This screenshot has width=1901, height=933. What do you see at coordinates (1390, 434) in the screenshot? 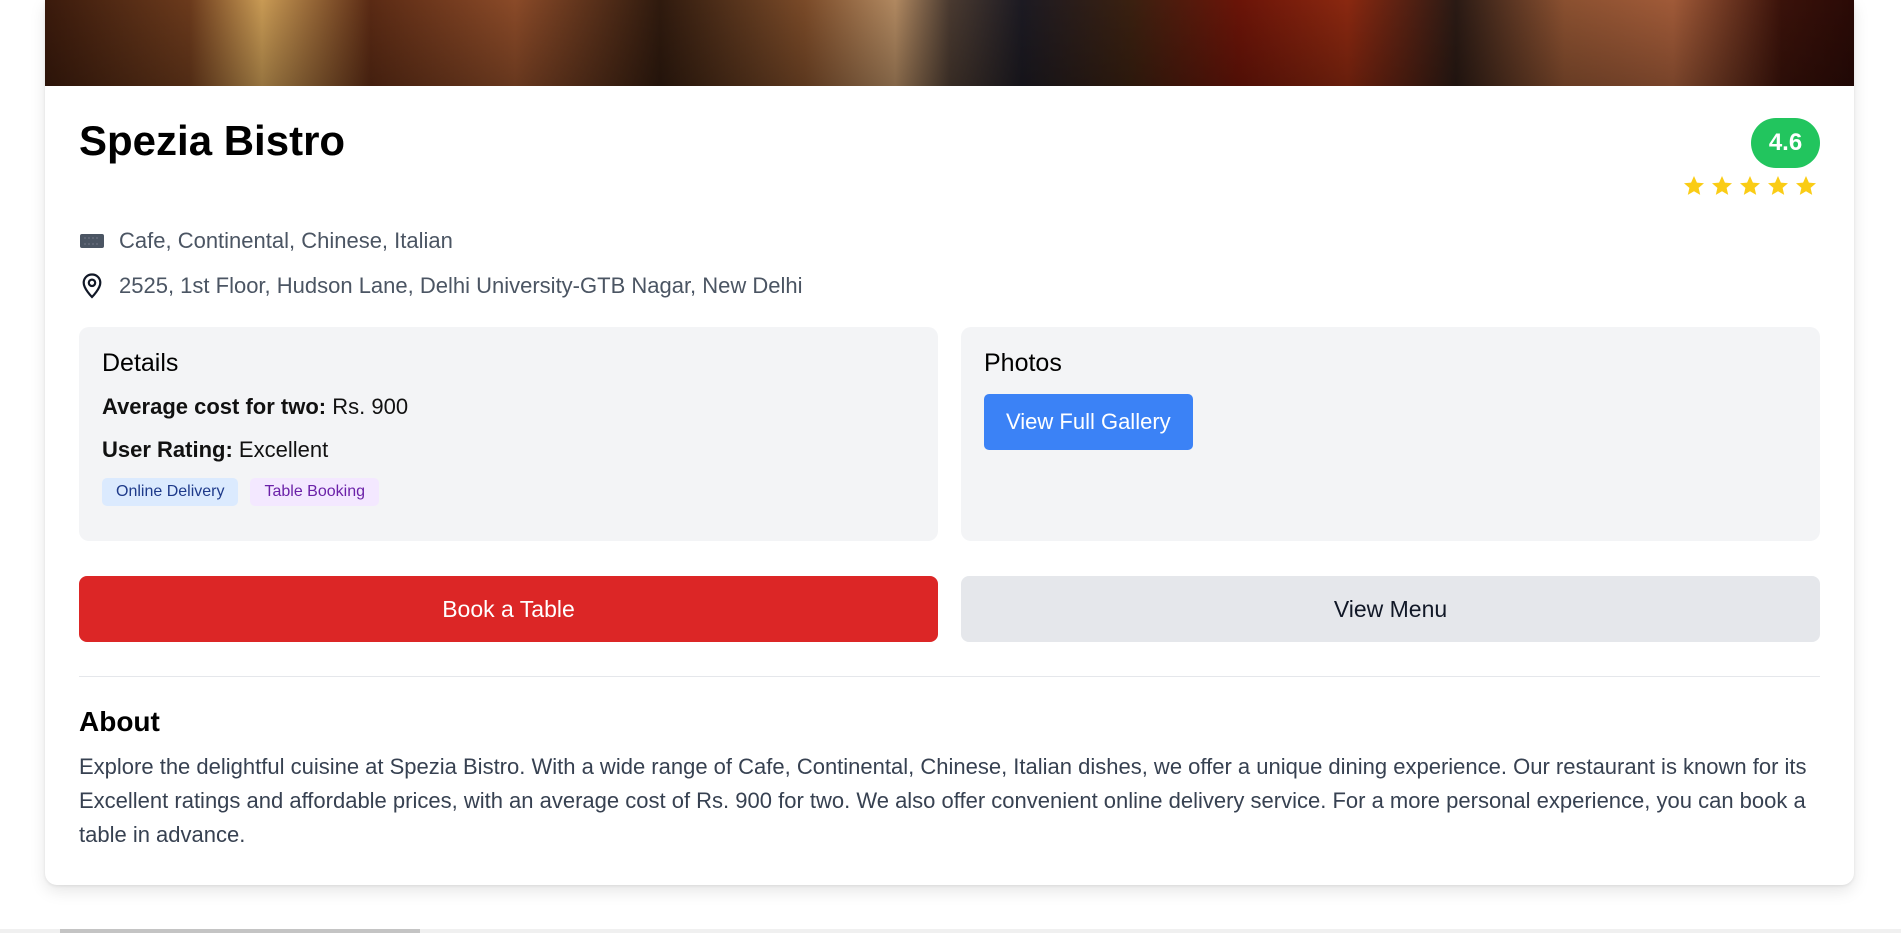
I see `photos-panel: Photos View Full Gallery` at bounding box center [1390, 434].